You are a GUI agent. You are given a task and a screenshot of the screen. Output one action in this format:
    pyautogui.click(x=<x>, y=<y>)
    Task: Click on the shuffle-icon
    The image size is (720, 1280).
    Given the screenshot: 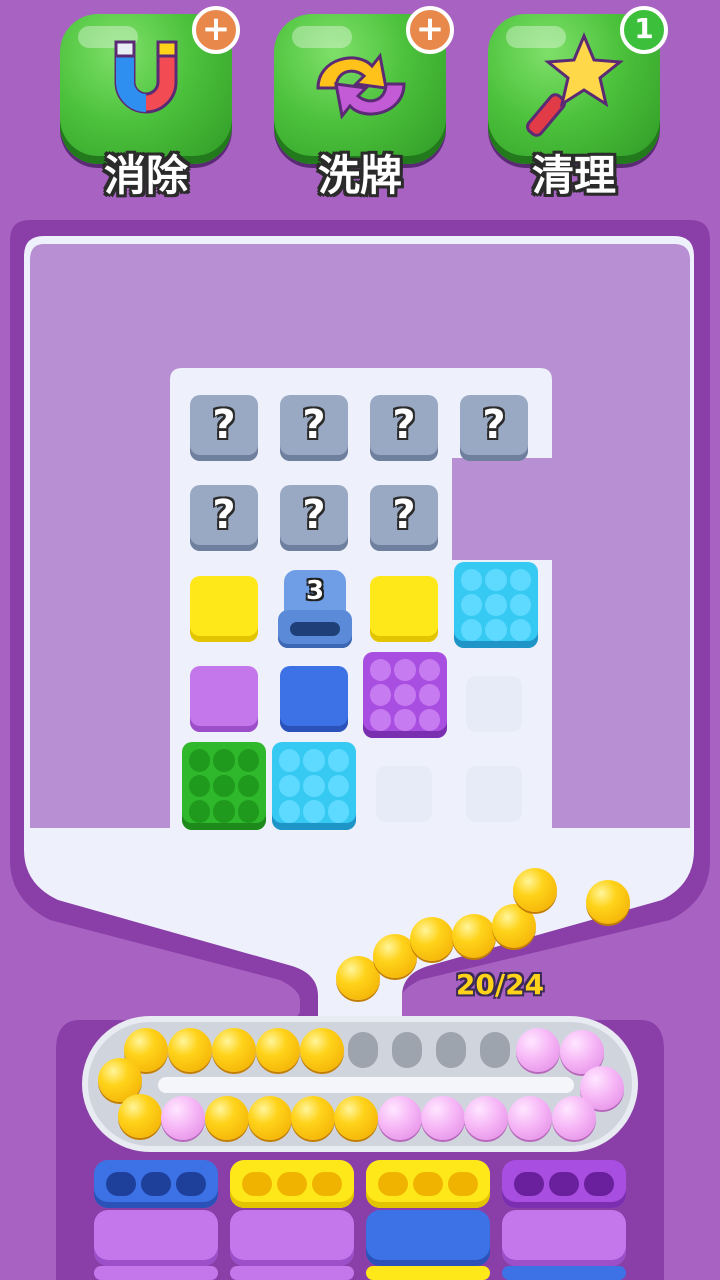 What is the action you would take?
    pyautogui.click(x=361, y=86)
    